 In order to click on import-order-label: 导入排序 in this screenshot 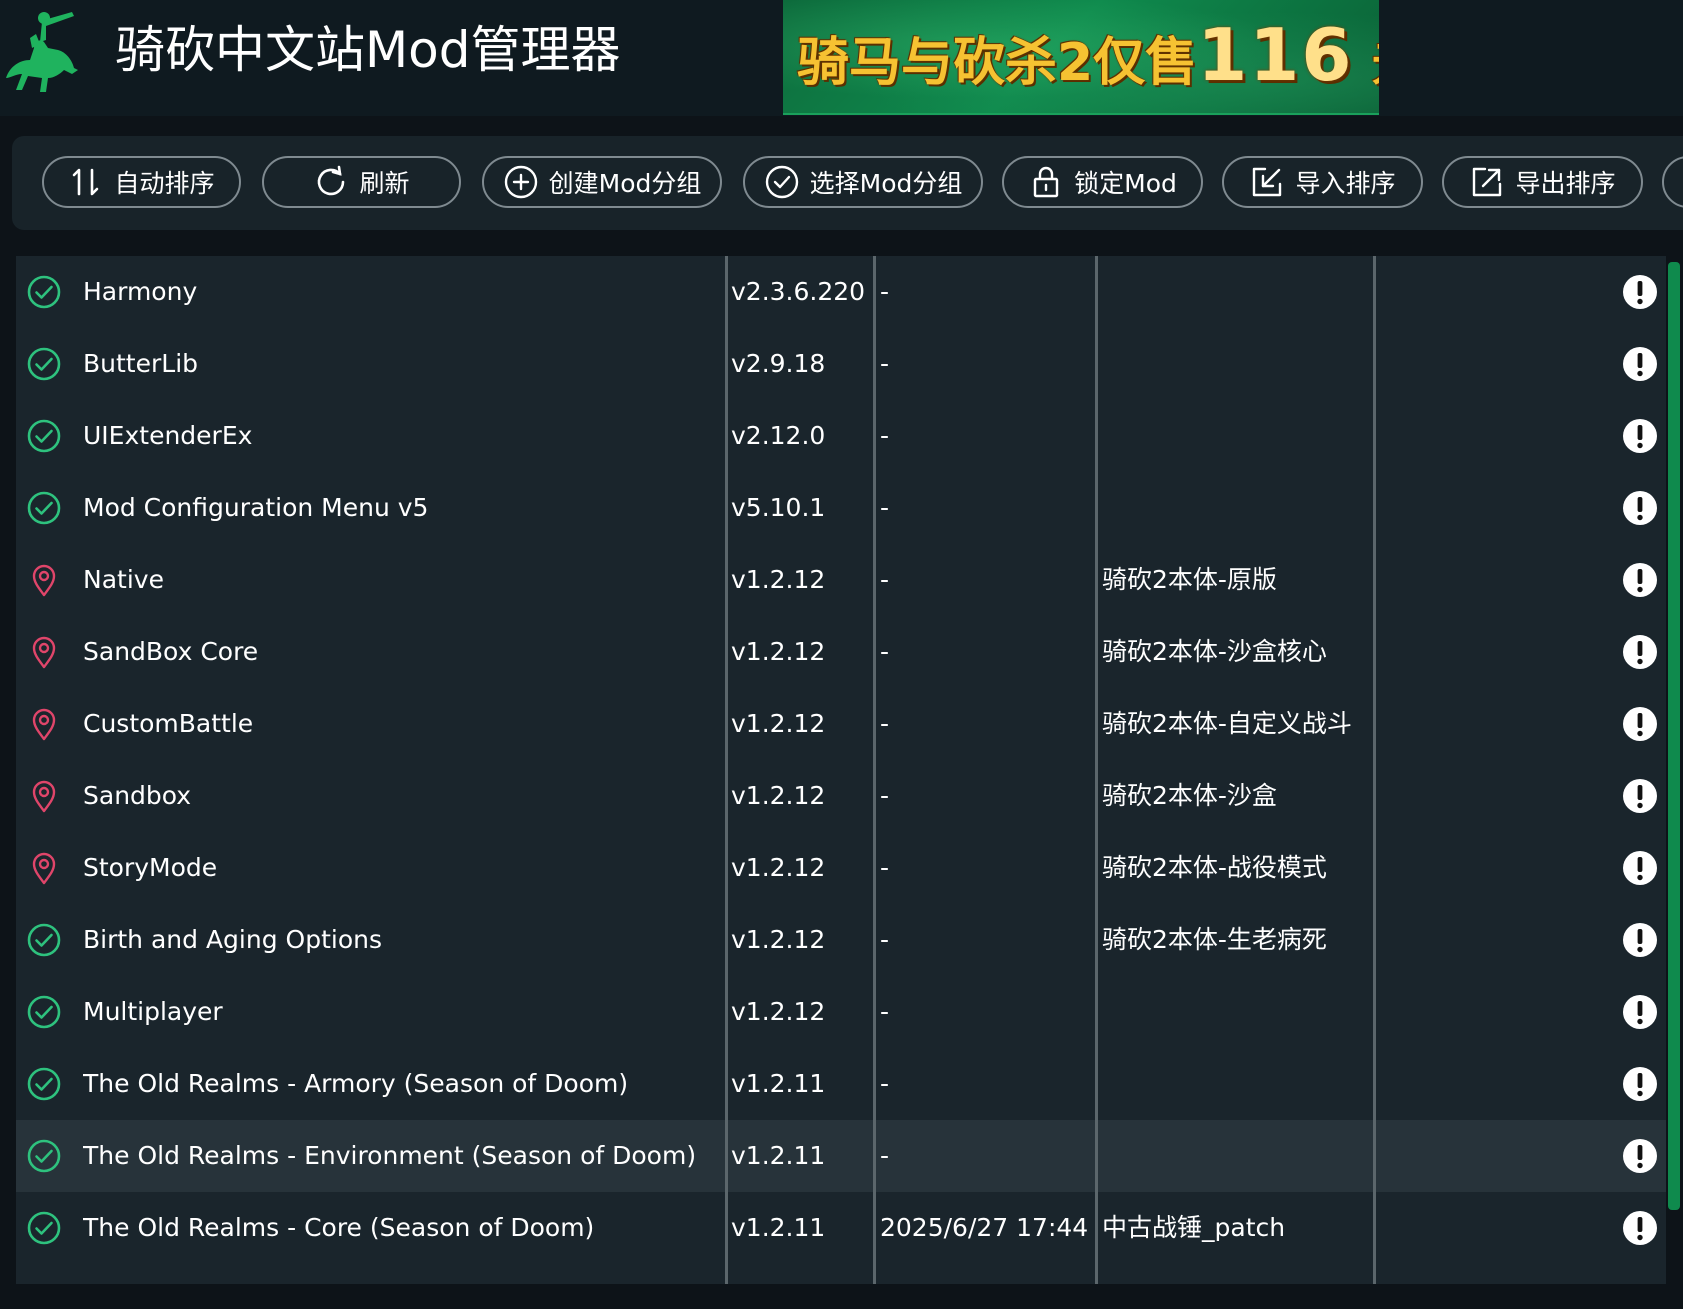, I will do `click(1345, 183)`.